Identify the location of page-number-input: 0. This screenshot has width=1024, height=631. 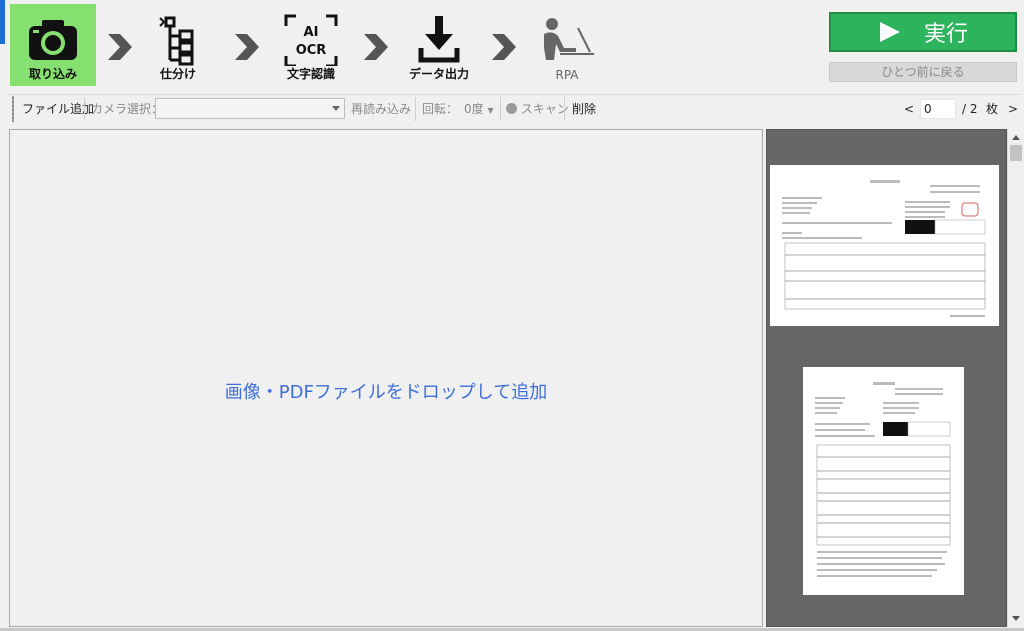
(938, 109).